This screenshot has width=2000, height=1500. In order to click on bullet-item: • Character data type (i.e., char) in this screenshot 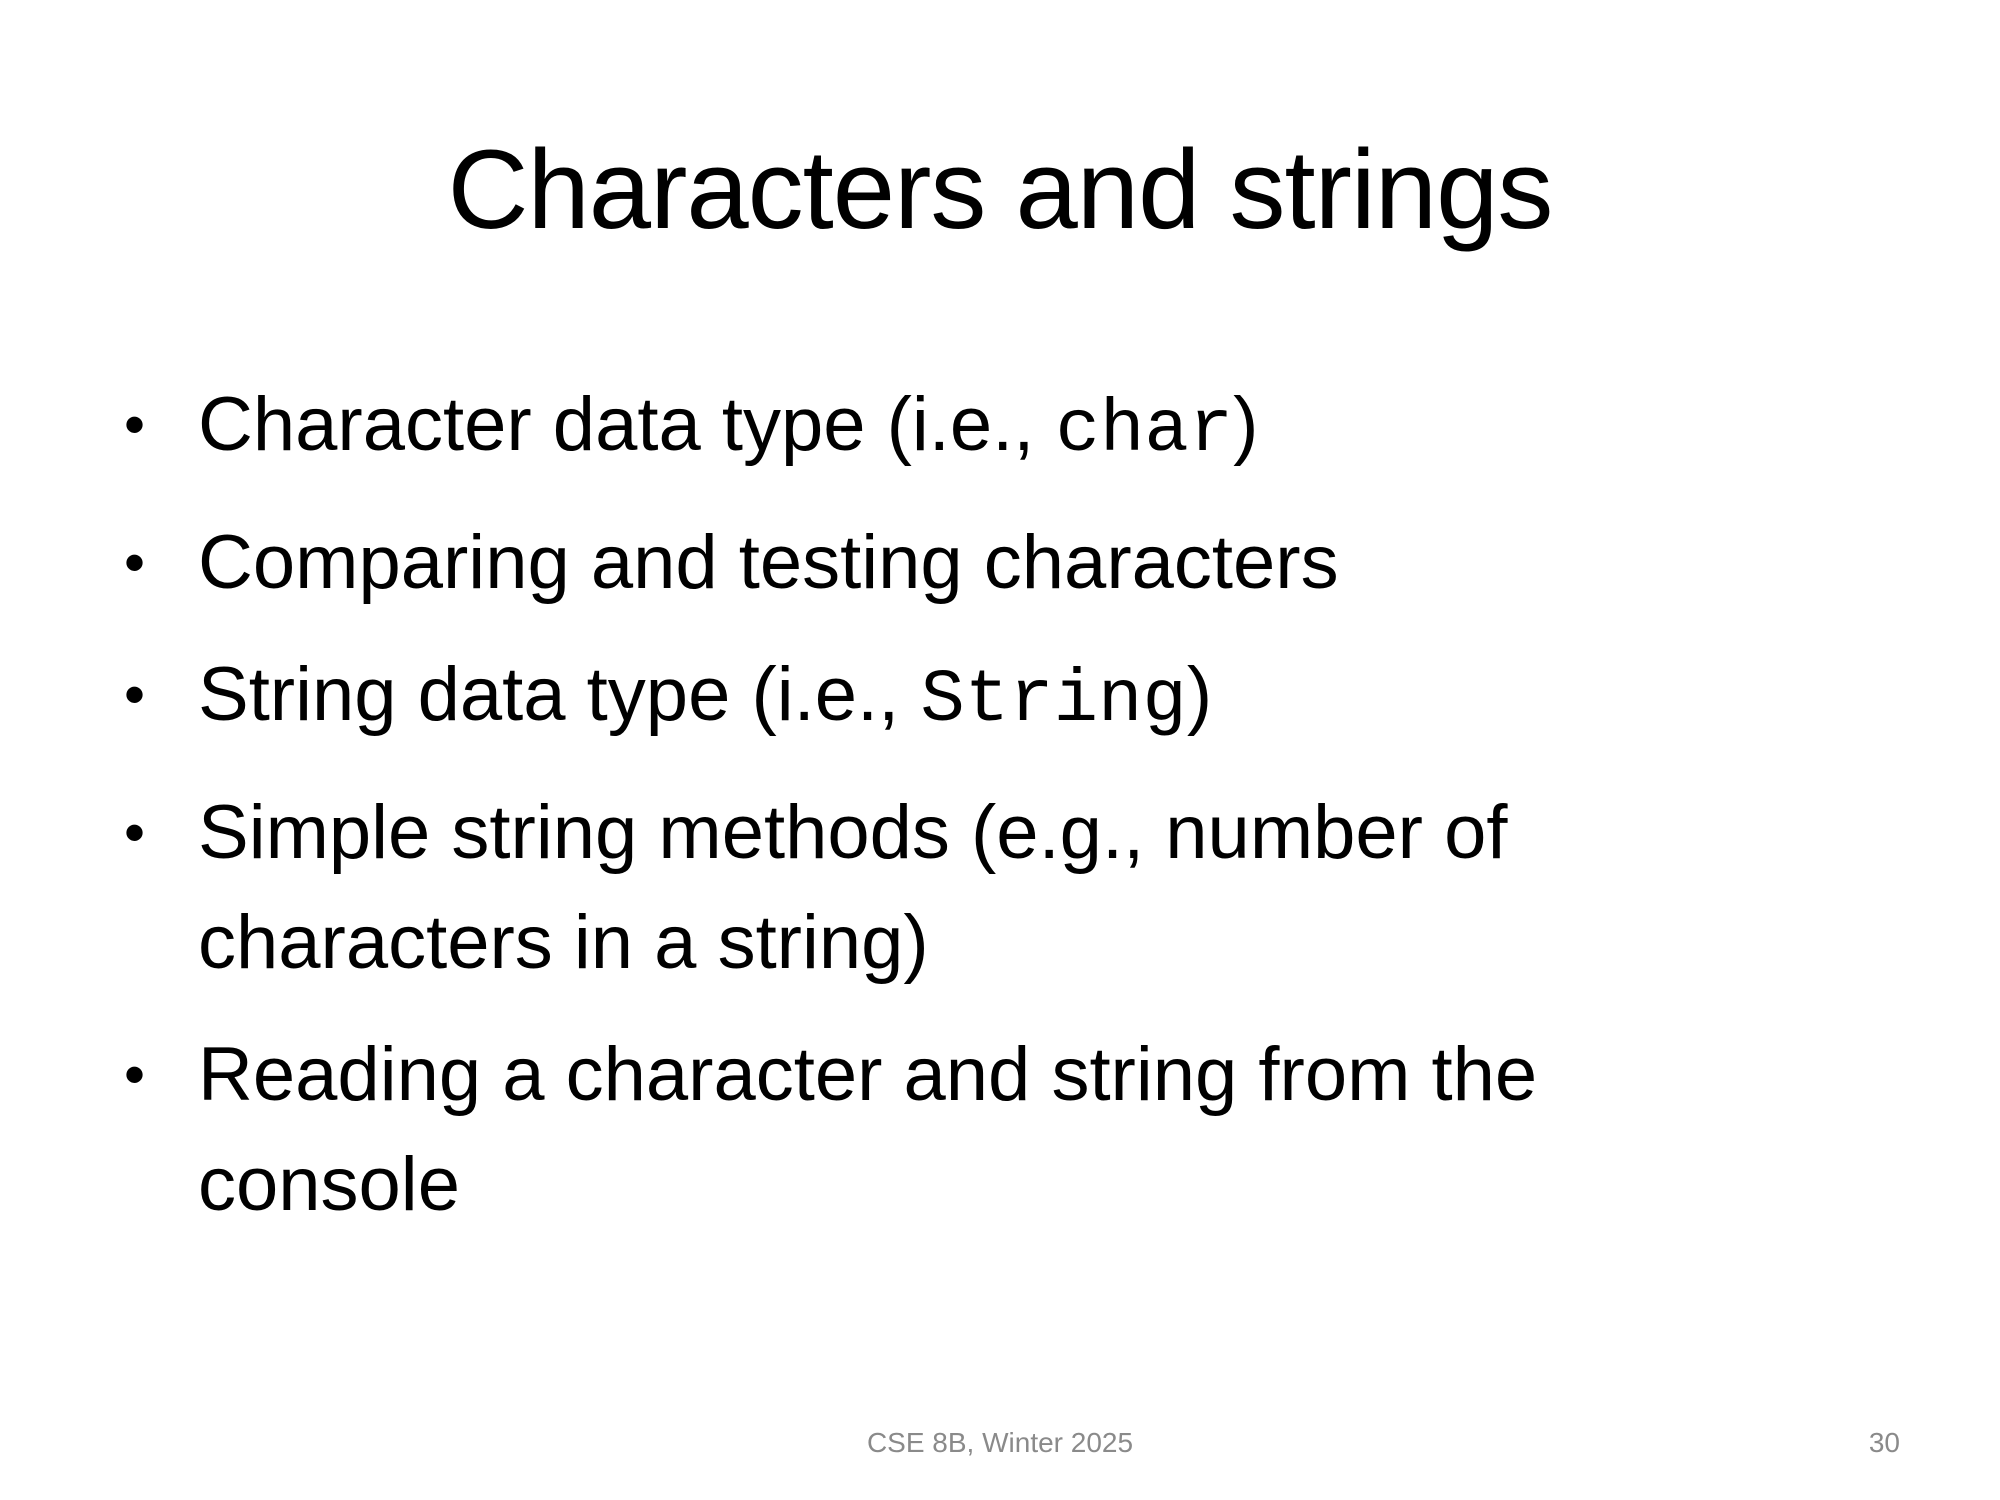, I will do `click(930, 428)`.